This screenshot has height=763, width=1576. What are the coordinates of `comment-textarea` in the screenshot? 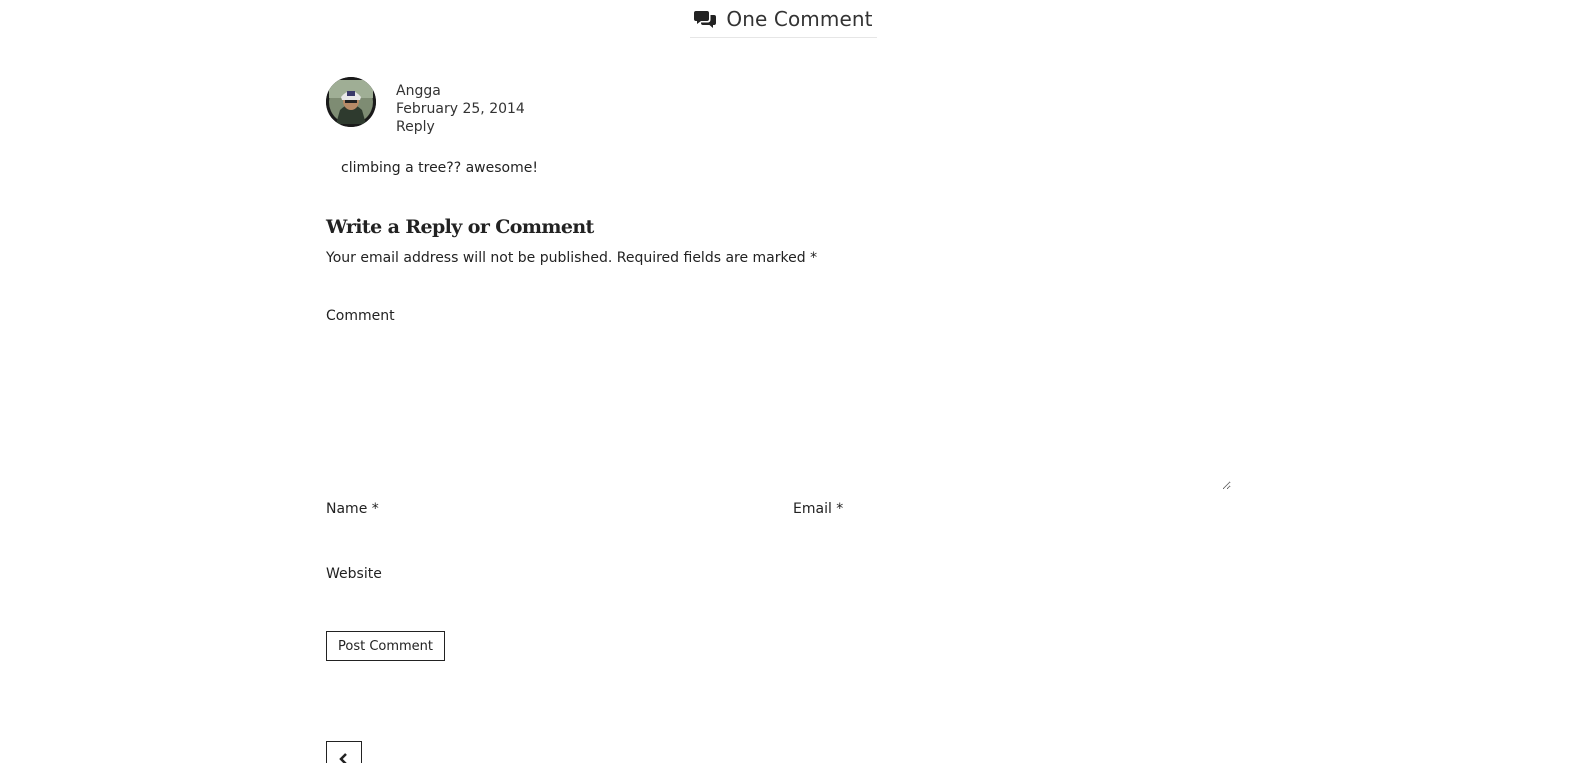 It's located at (778, 413).